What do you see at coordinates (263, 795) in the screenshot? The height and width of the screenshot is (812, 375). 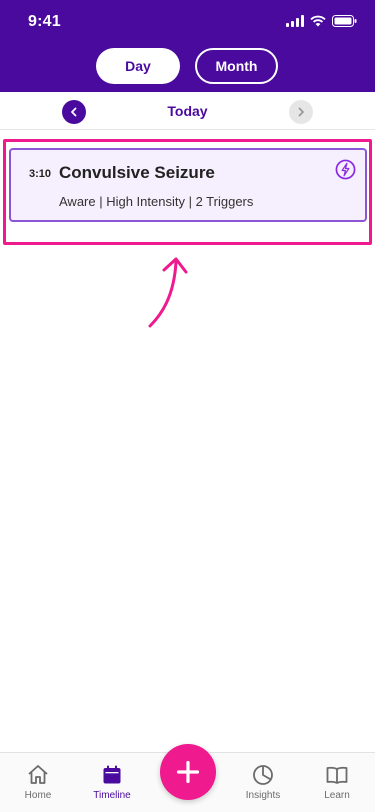 I see `tab-insights-label: Insights` at bounding box center [263, 795].